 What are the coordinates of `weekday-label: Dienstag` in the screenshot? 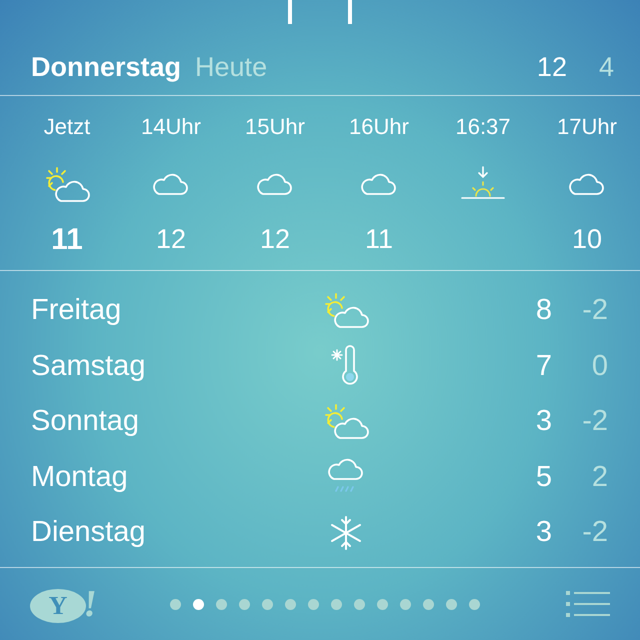 It's located at (88, 532).